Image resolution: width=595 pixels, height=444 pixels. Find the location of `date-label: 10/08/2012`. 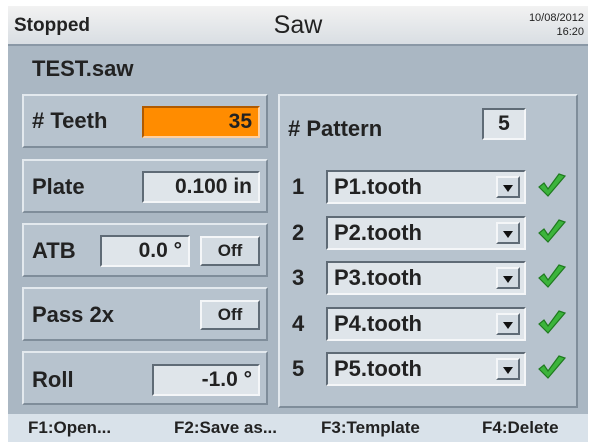

date-label: 10/08/2012 is located at coordinates (556, 18).